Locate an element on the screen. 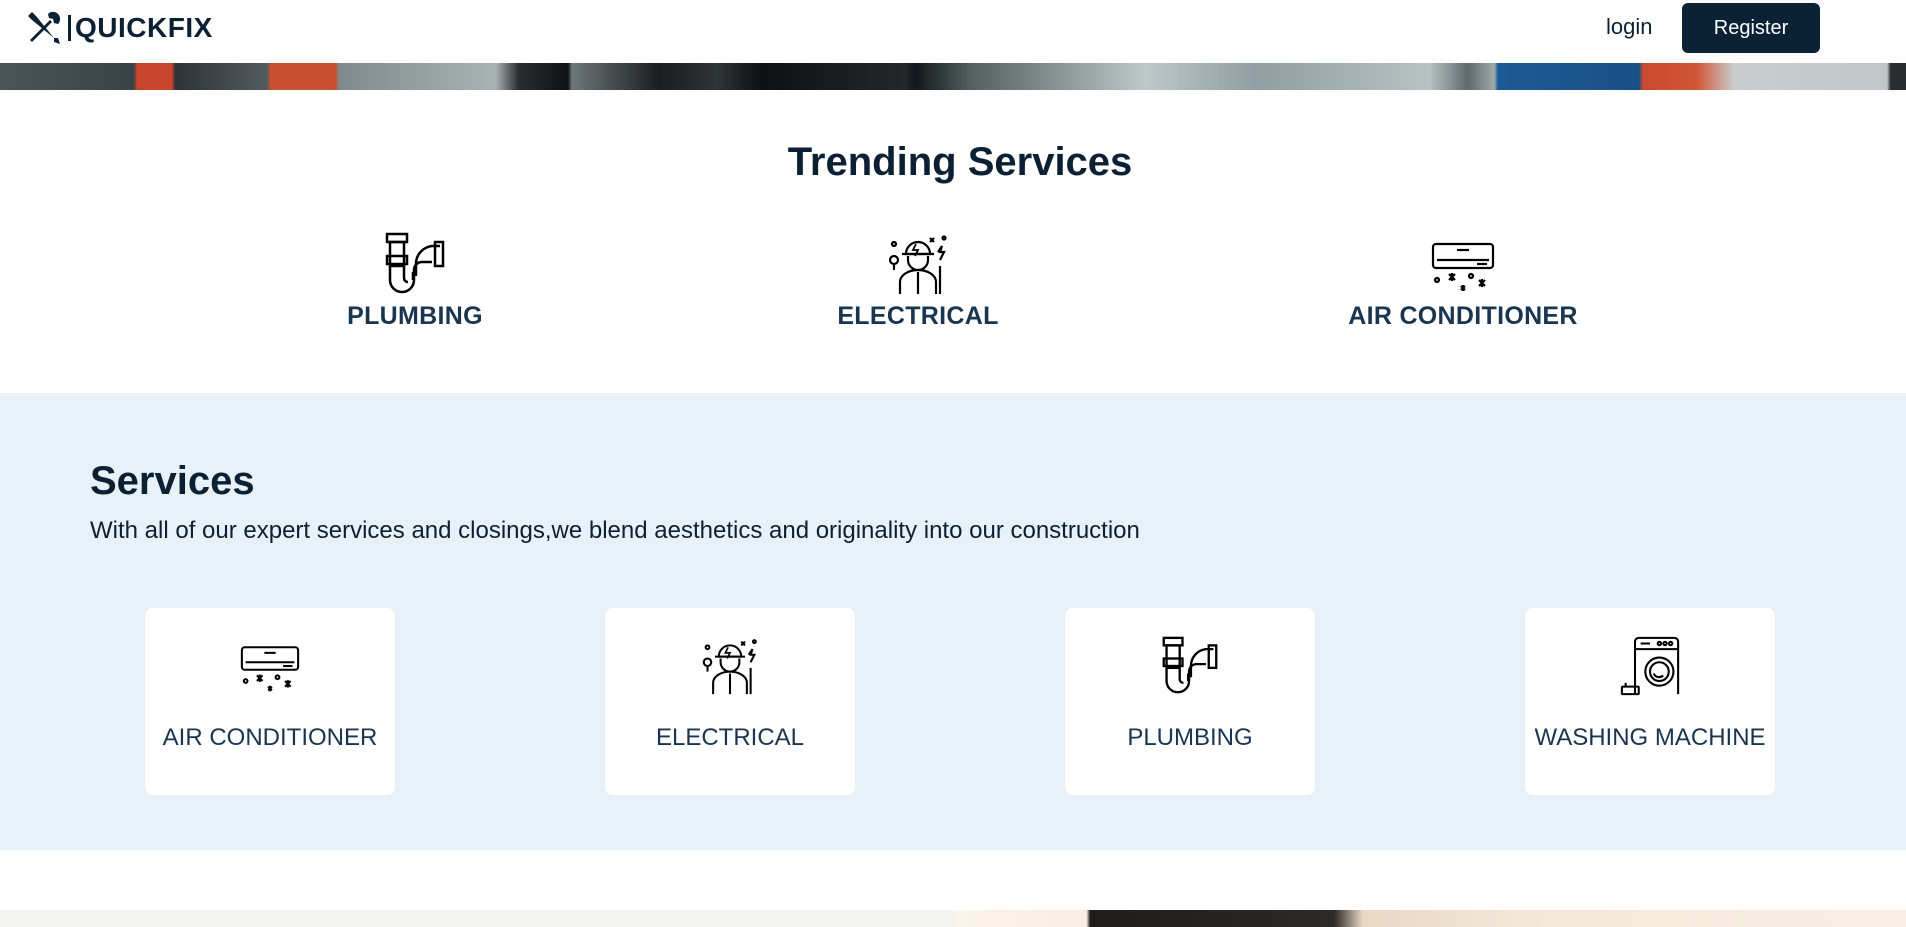 This screenshot has width=1906, height=927. register-button: Register is located at coordinates (1751, 28).